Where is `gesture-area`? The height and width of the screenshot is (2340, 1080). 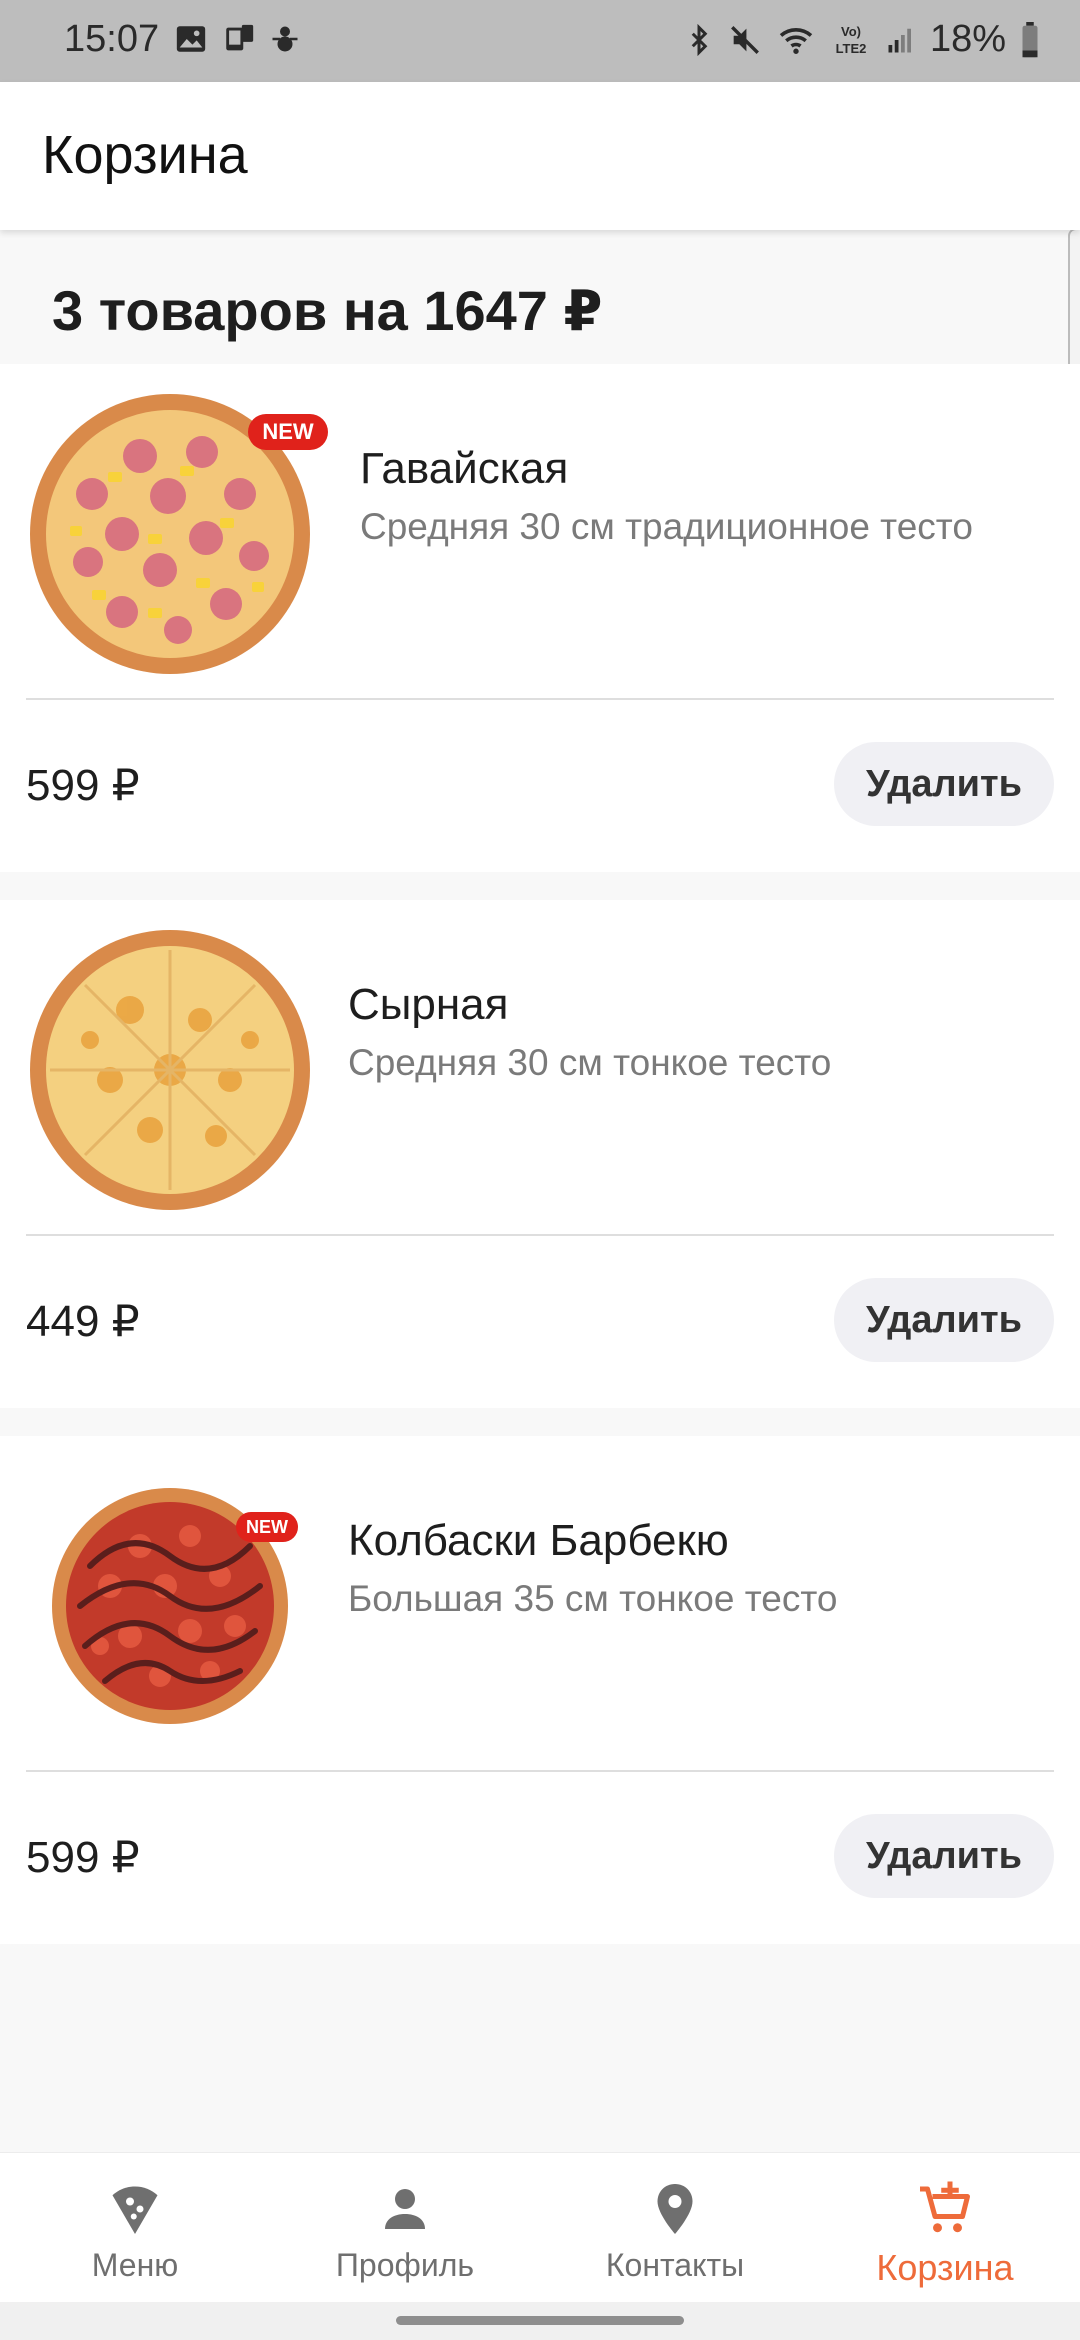 gesture-area is located at coordinates (540, 2321).